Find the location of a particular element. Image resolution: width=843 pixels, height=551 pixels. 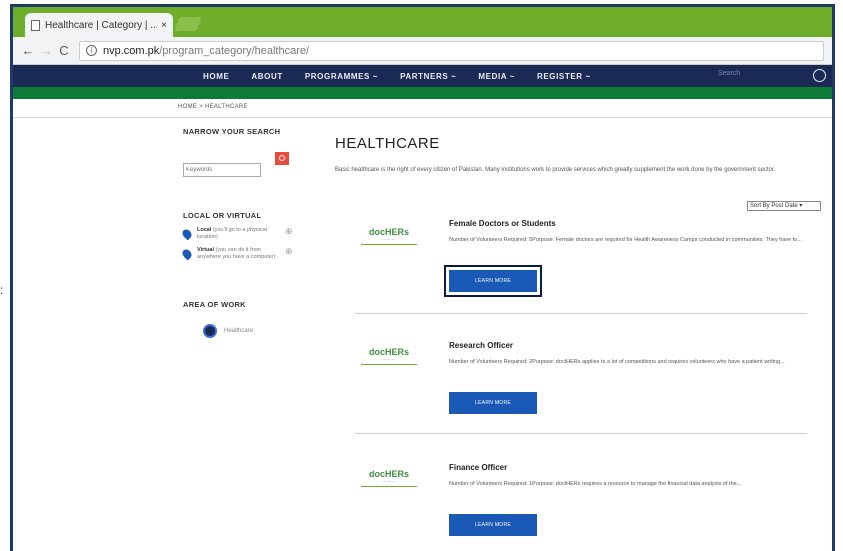

tab-strip: Healthcare | Category | ... × is located at coordinates (422, 22).